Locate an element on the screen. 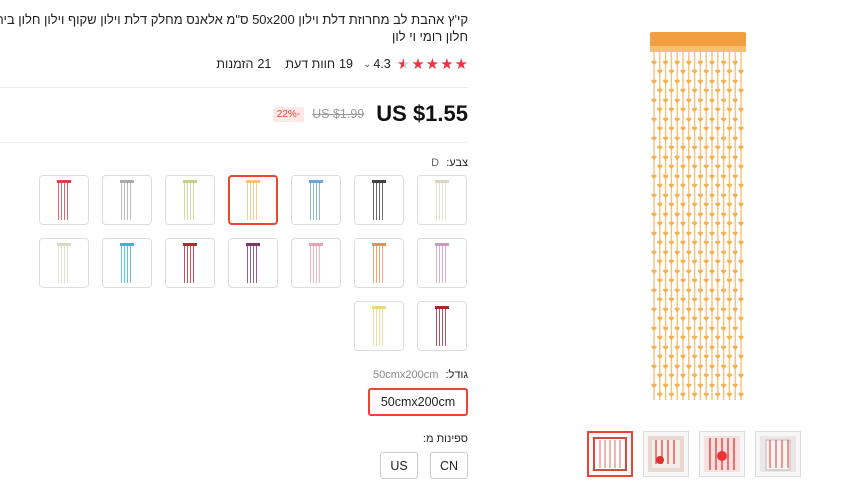 Image resolution: width=862 pixels, height=492 pixels. price-row: US $1.55 US $1.99 -22% is located at coordinates (370, 114).